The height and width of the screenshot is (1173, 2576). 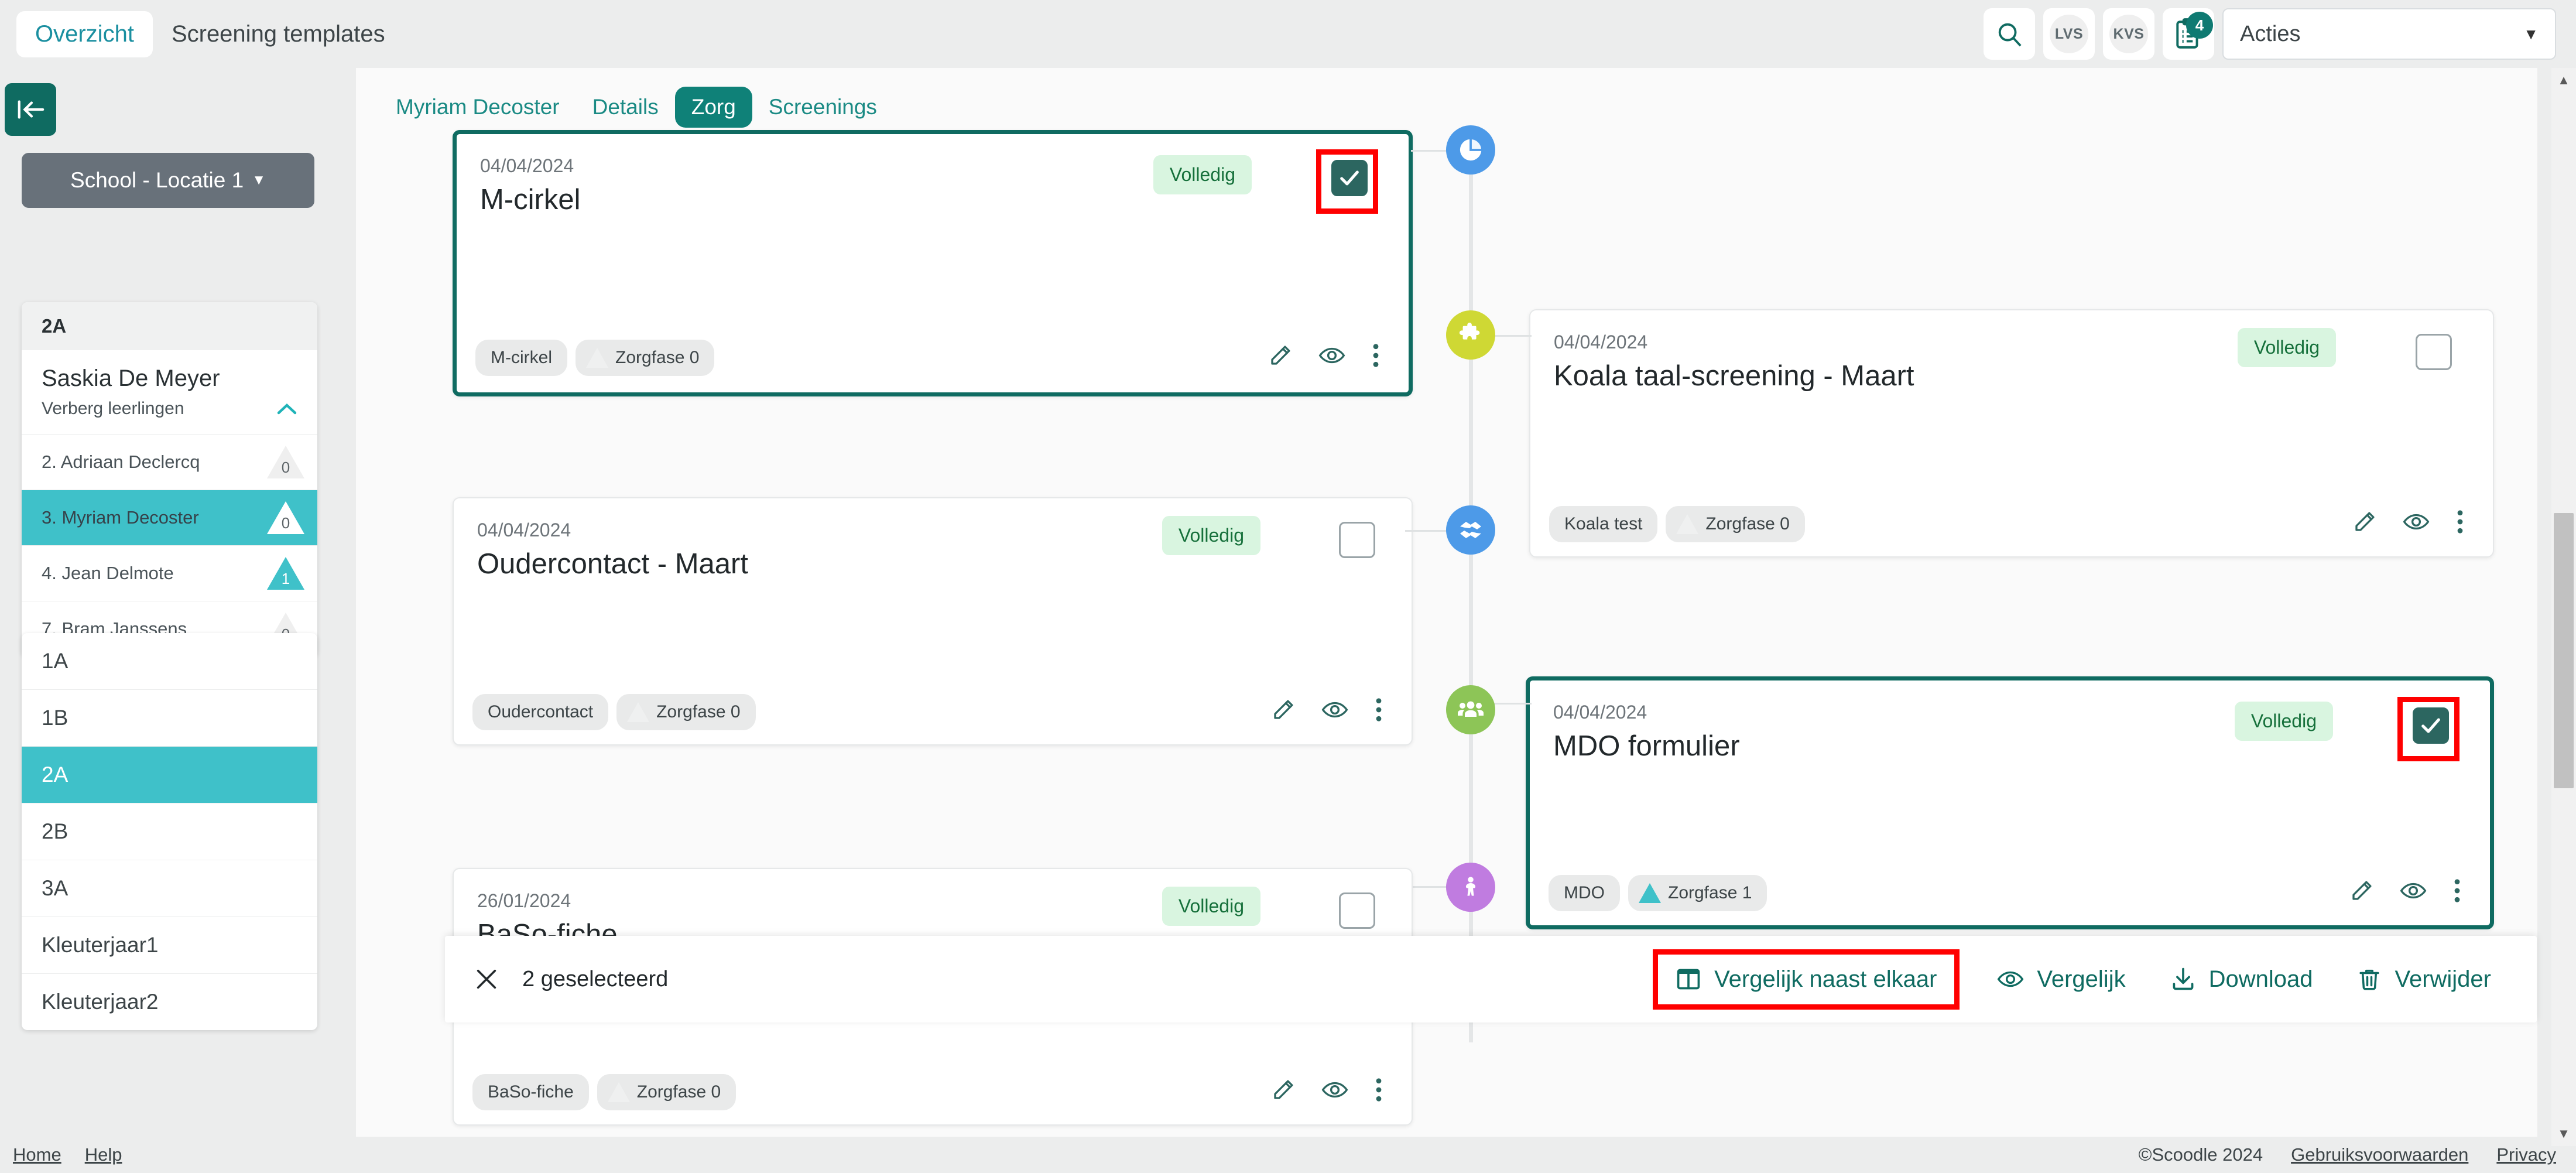 I want to click on timeline-node-people-group, so click(x=1470, y=709).